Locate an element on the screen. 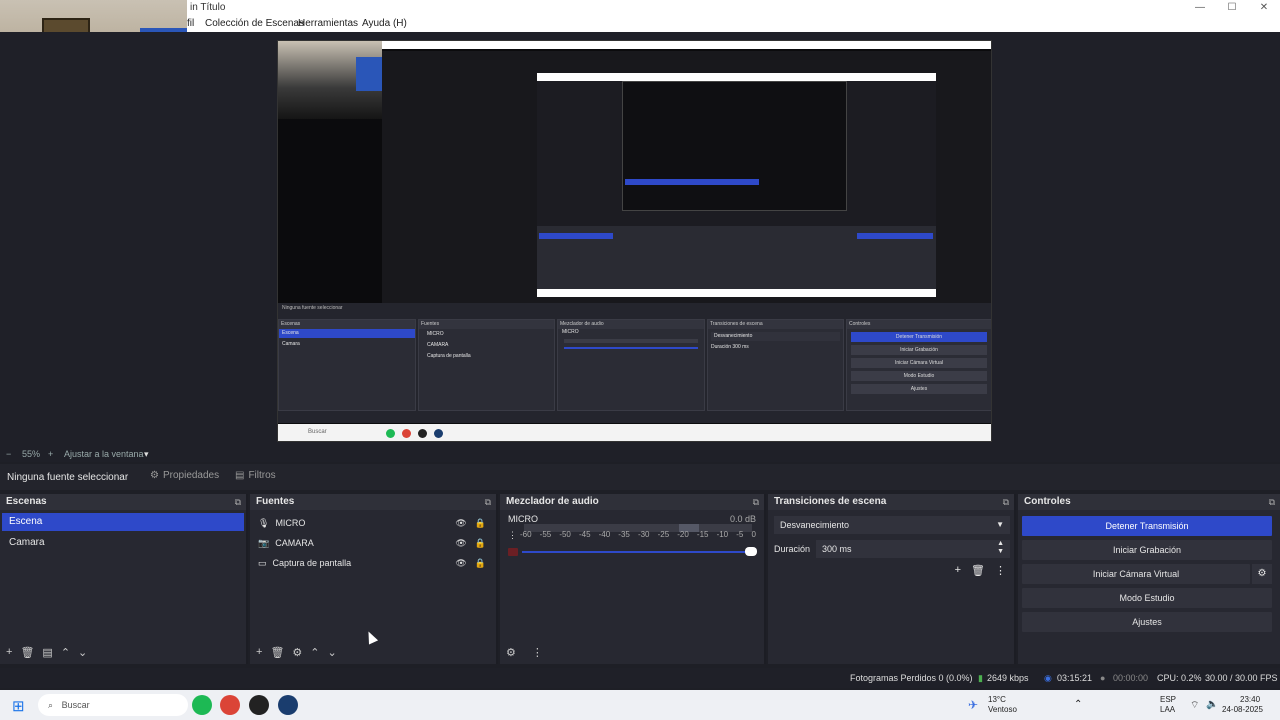  zoom-bar: − 55% + Ajustar a la ventana ▾ is located at coordinates (640, 455).